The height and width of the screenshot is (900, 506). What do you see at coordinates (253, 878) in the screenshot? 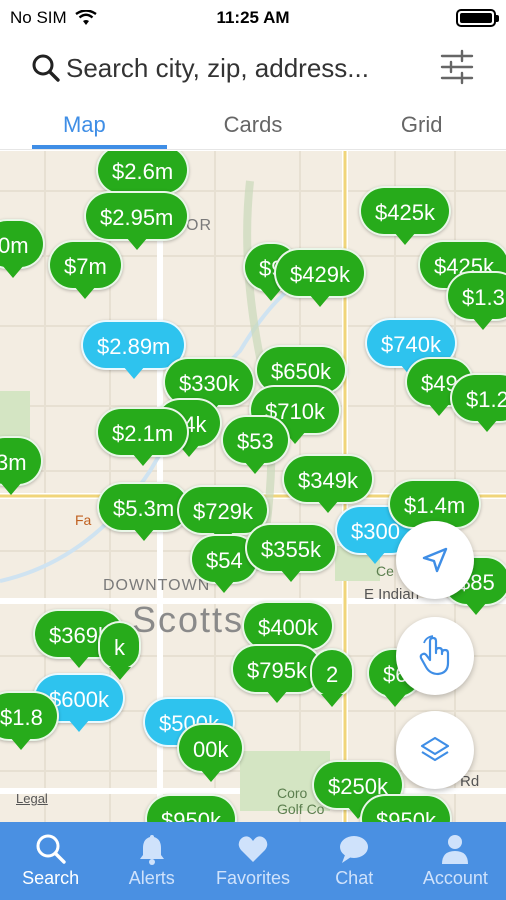
I see `nav-favorites-label: Favorites` at bounding box center [253, 878].